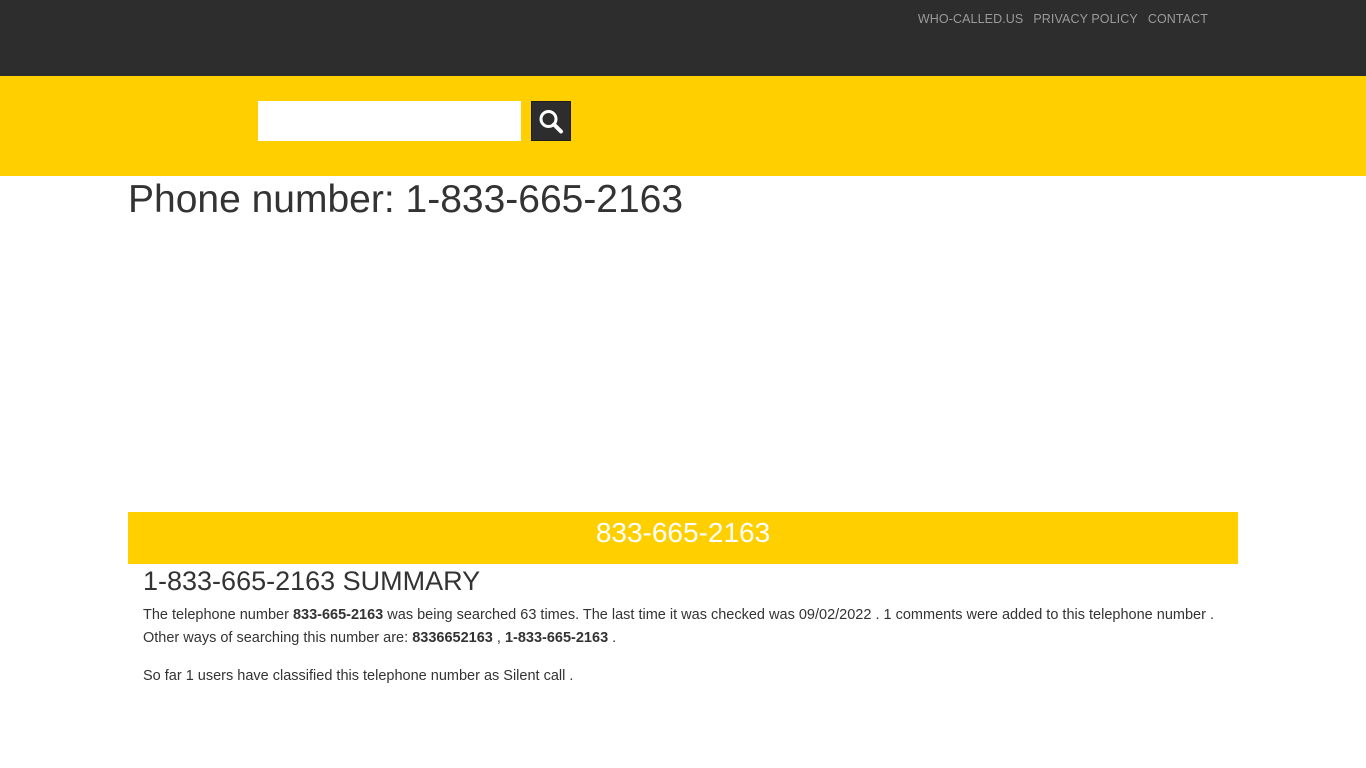 This screenshot has width=1366, height=768. What do you see at coordinates (338, 615) in the screenshot?
I see `summary-phone-number: 833-665-2163` at bounding box center [338, 615].